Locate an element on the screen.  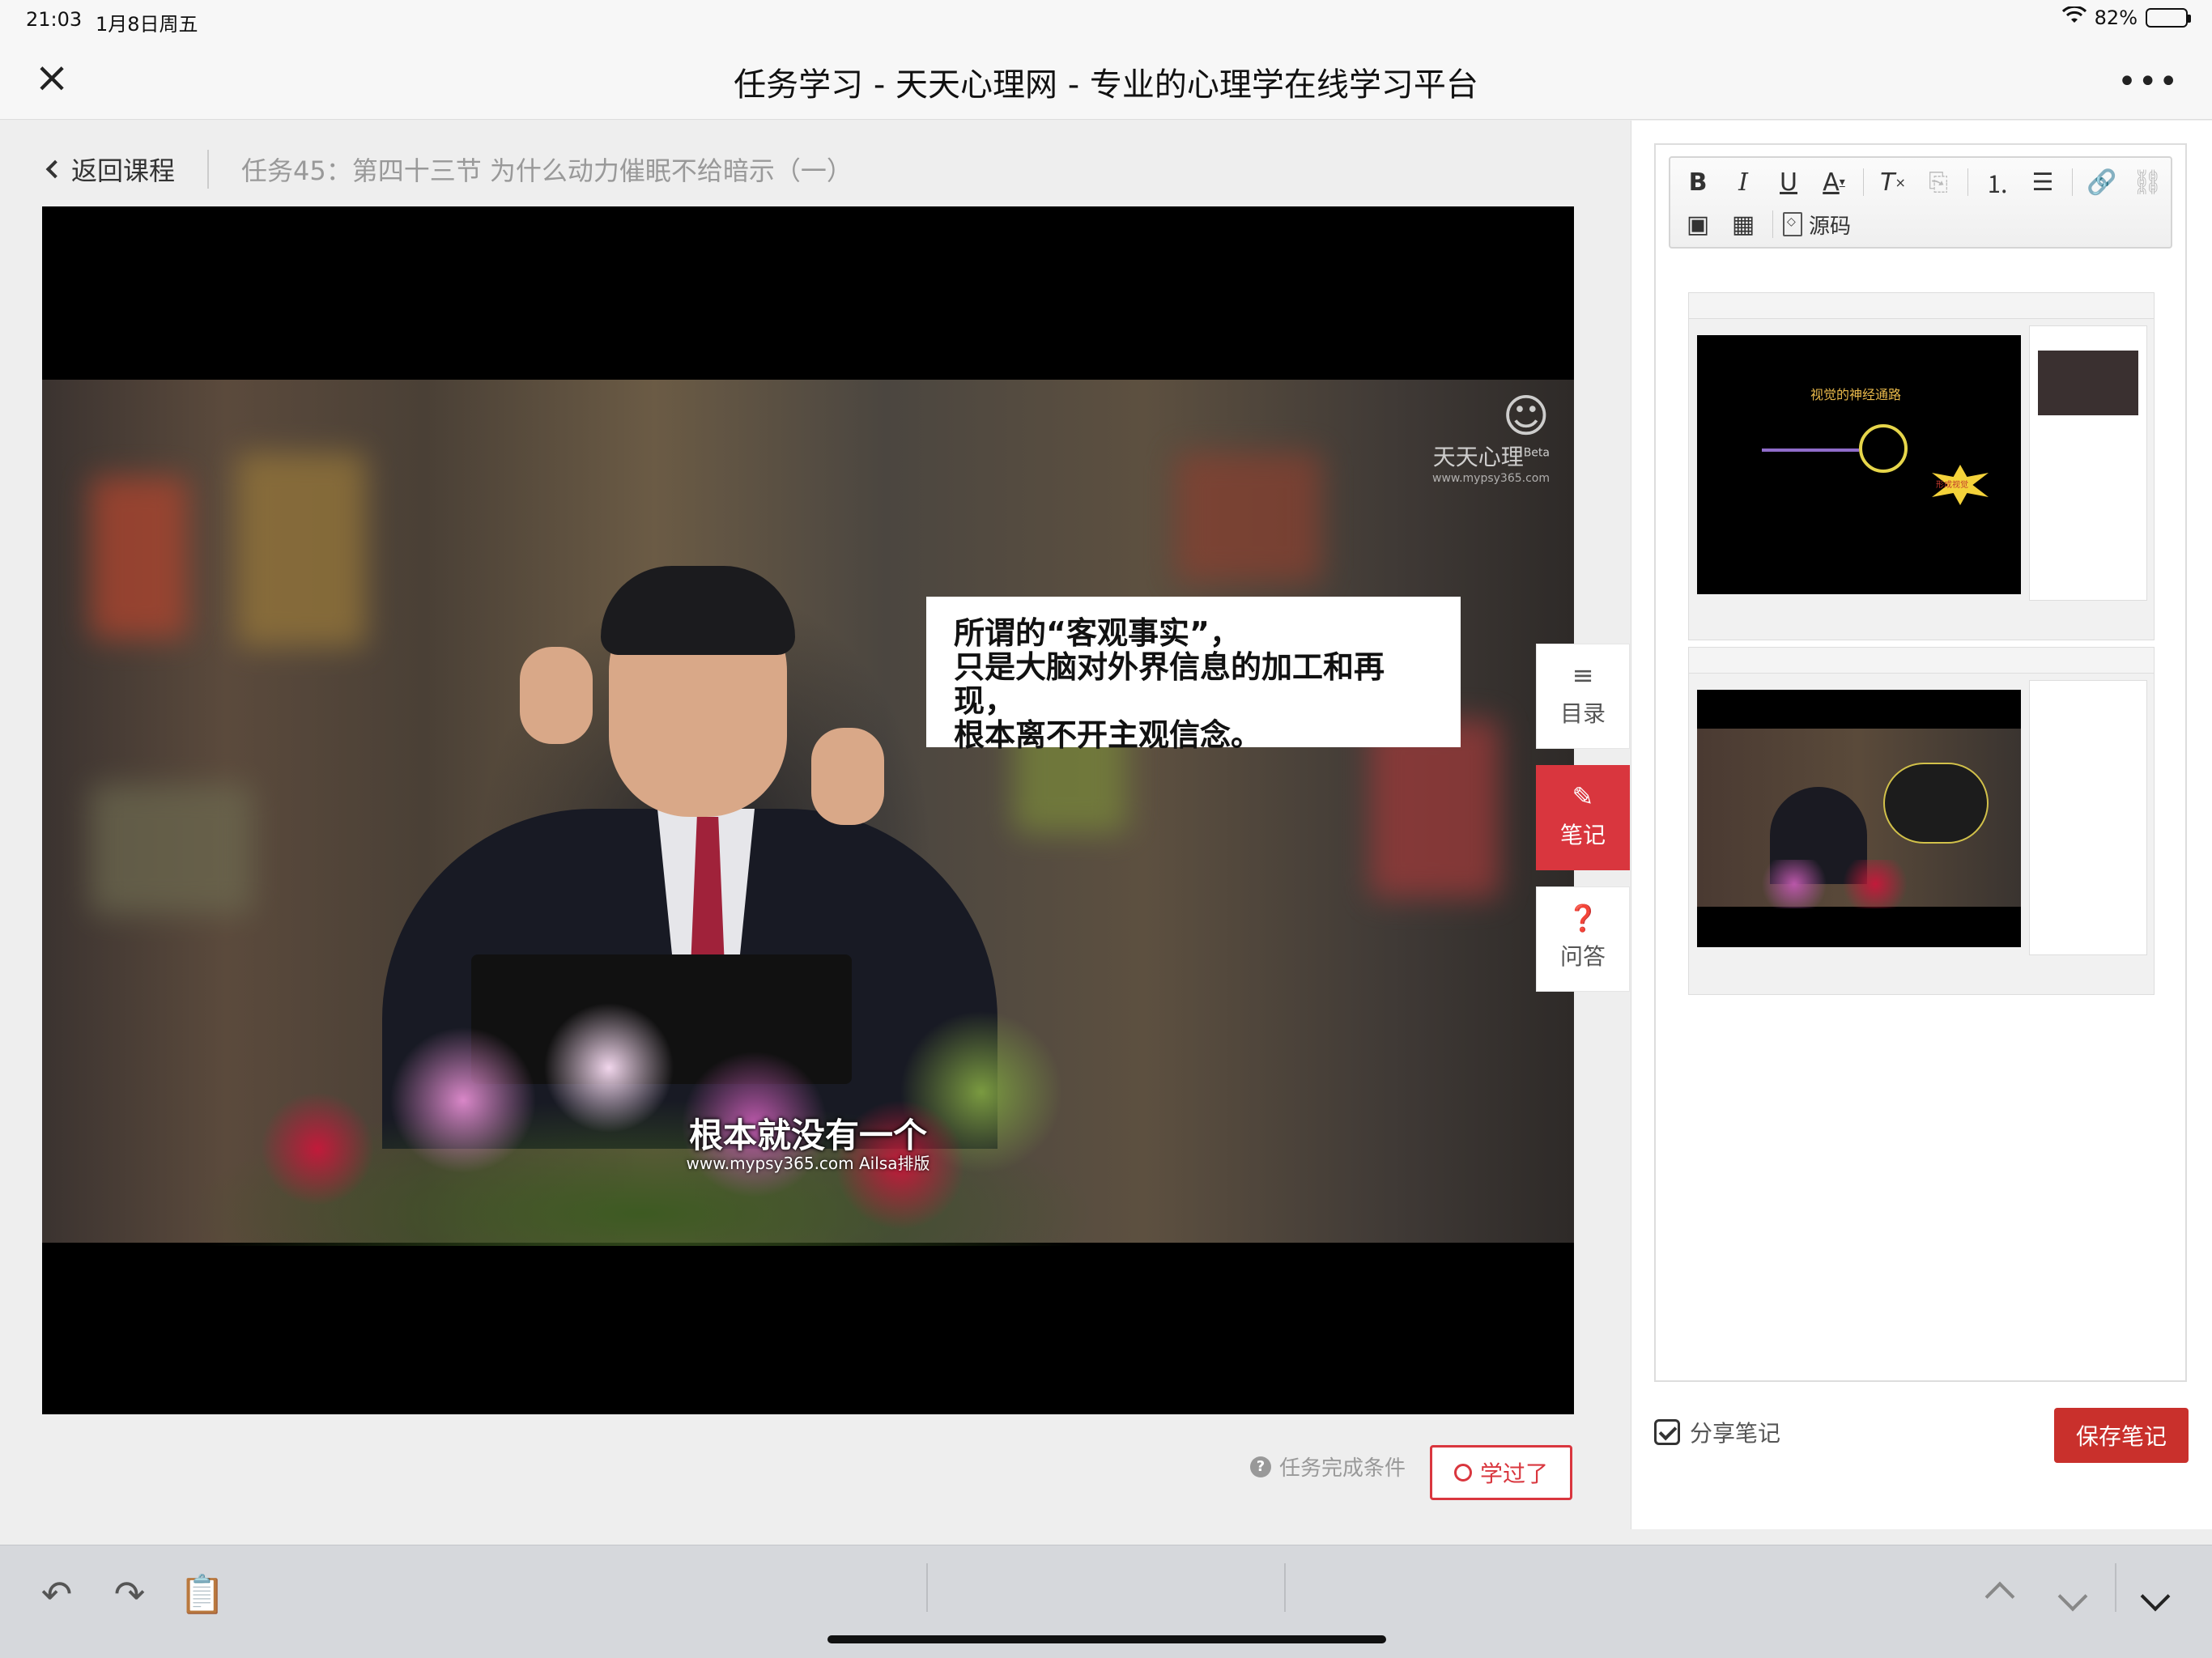
share-note-label: 分享笔记 is located at coordinates (1736, 1433).